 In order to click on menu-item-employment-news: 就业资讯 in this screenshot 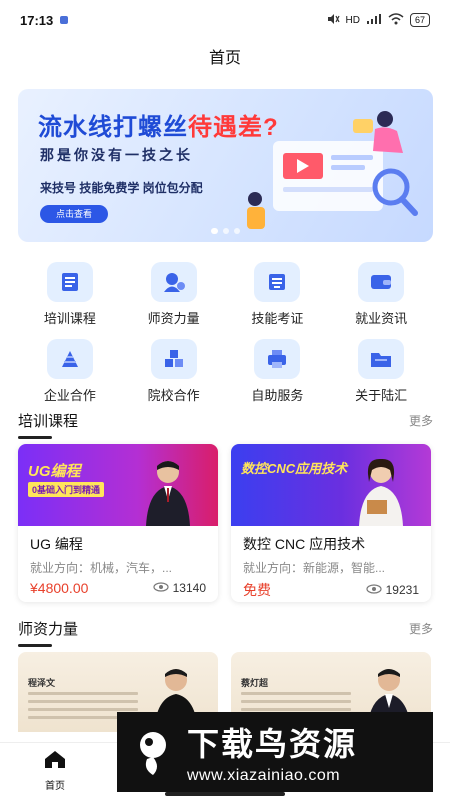, I will do `click(381, 294)`.